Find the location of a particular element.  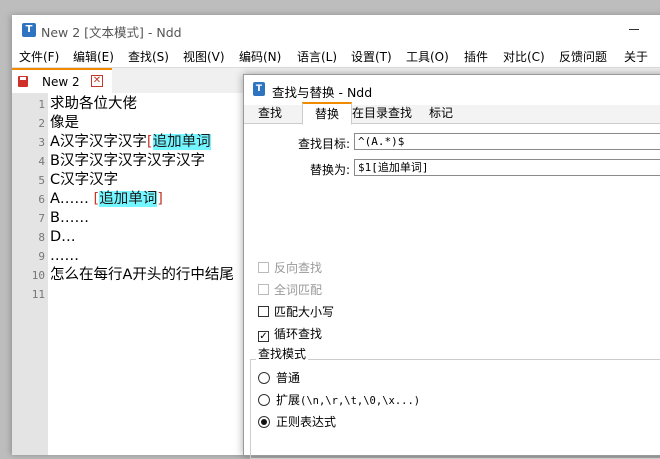

editor-line: 求助各位大佬 is located at coordinates (93, 104).